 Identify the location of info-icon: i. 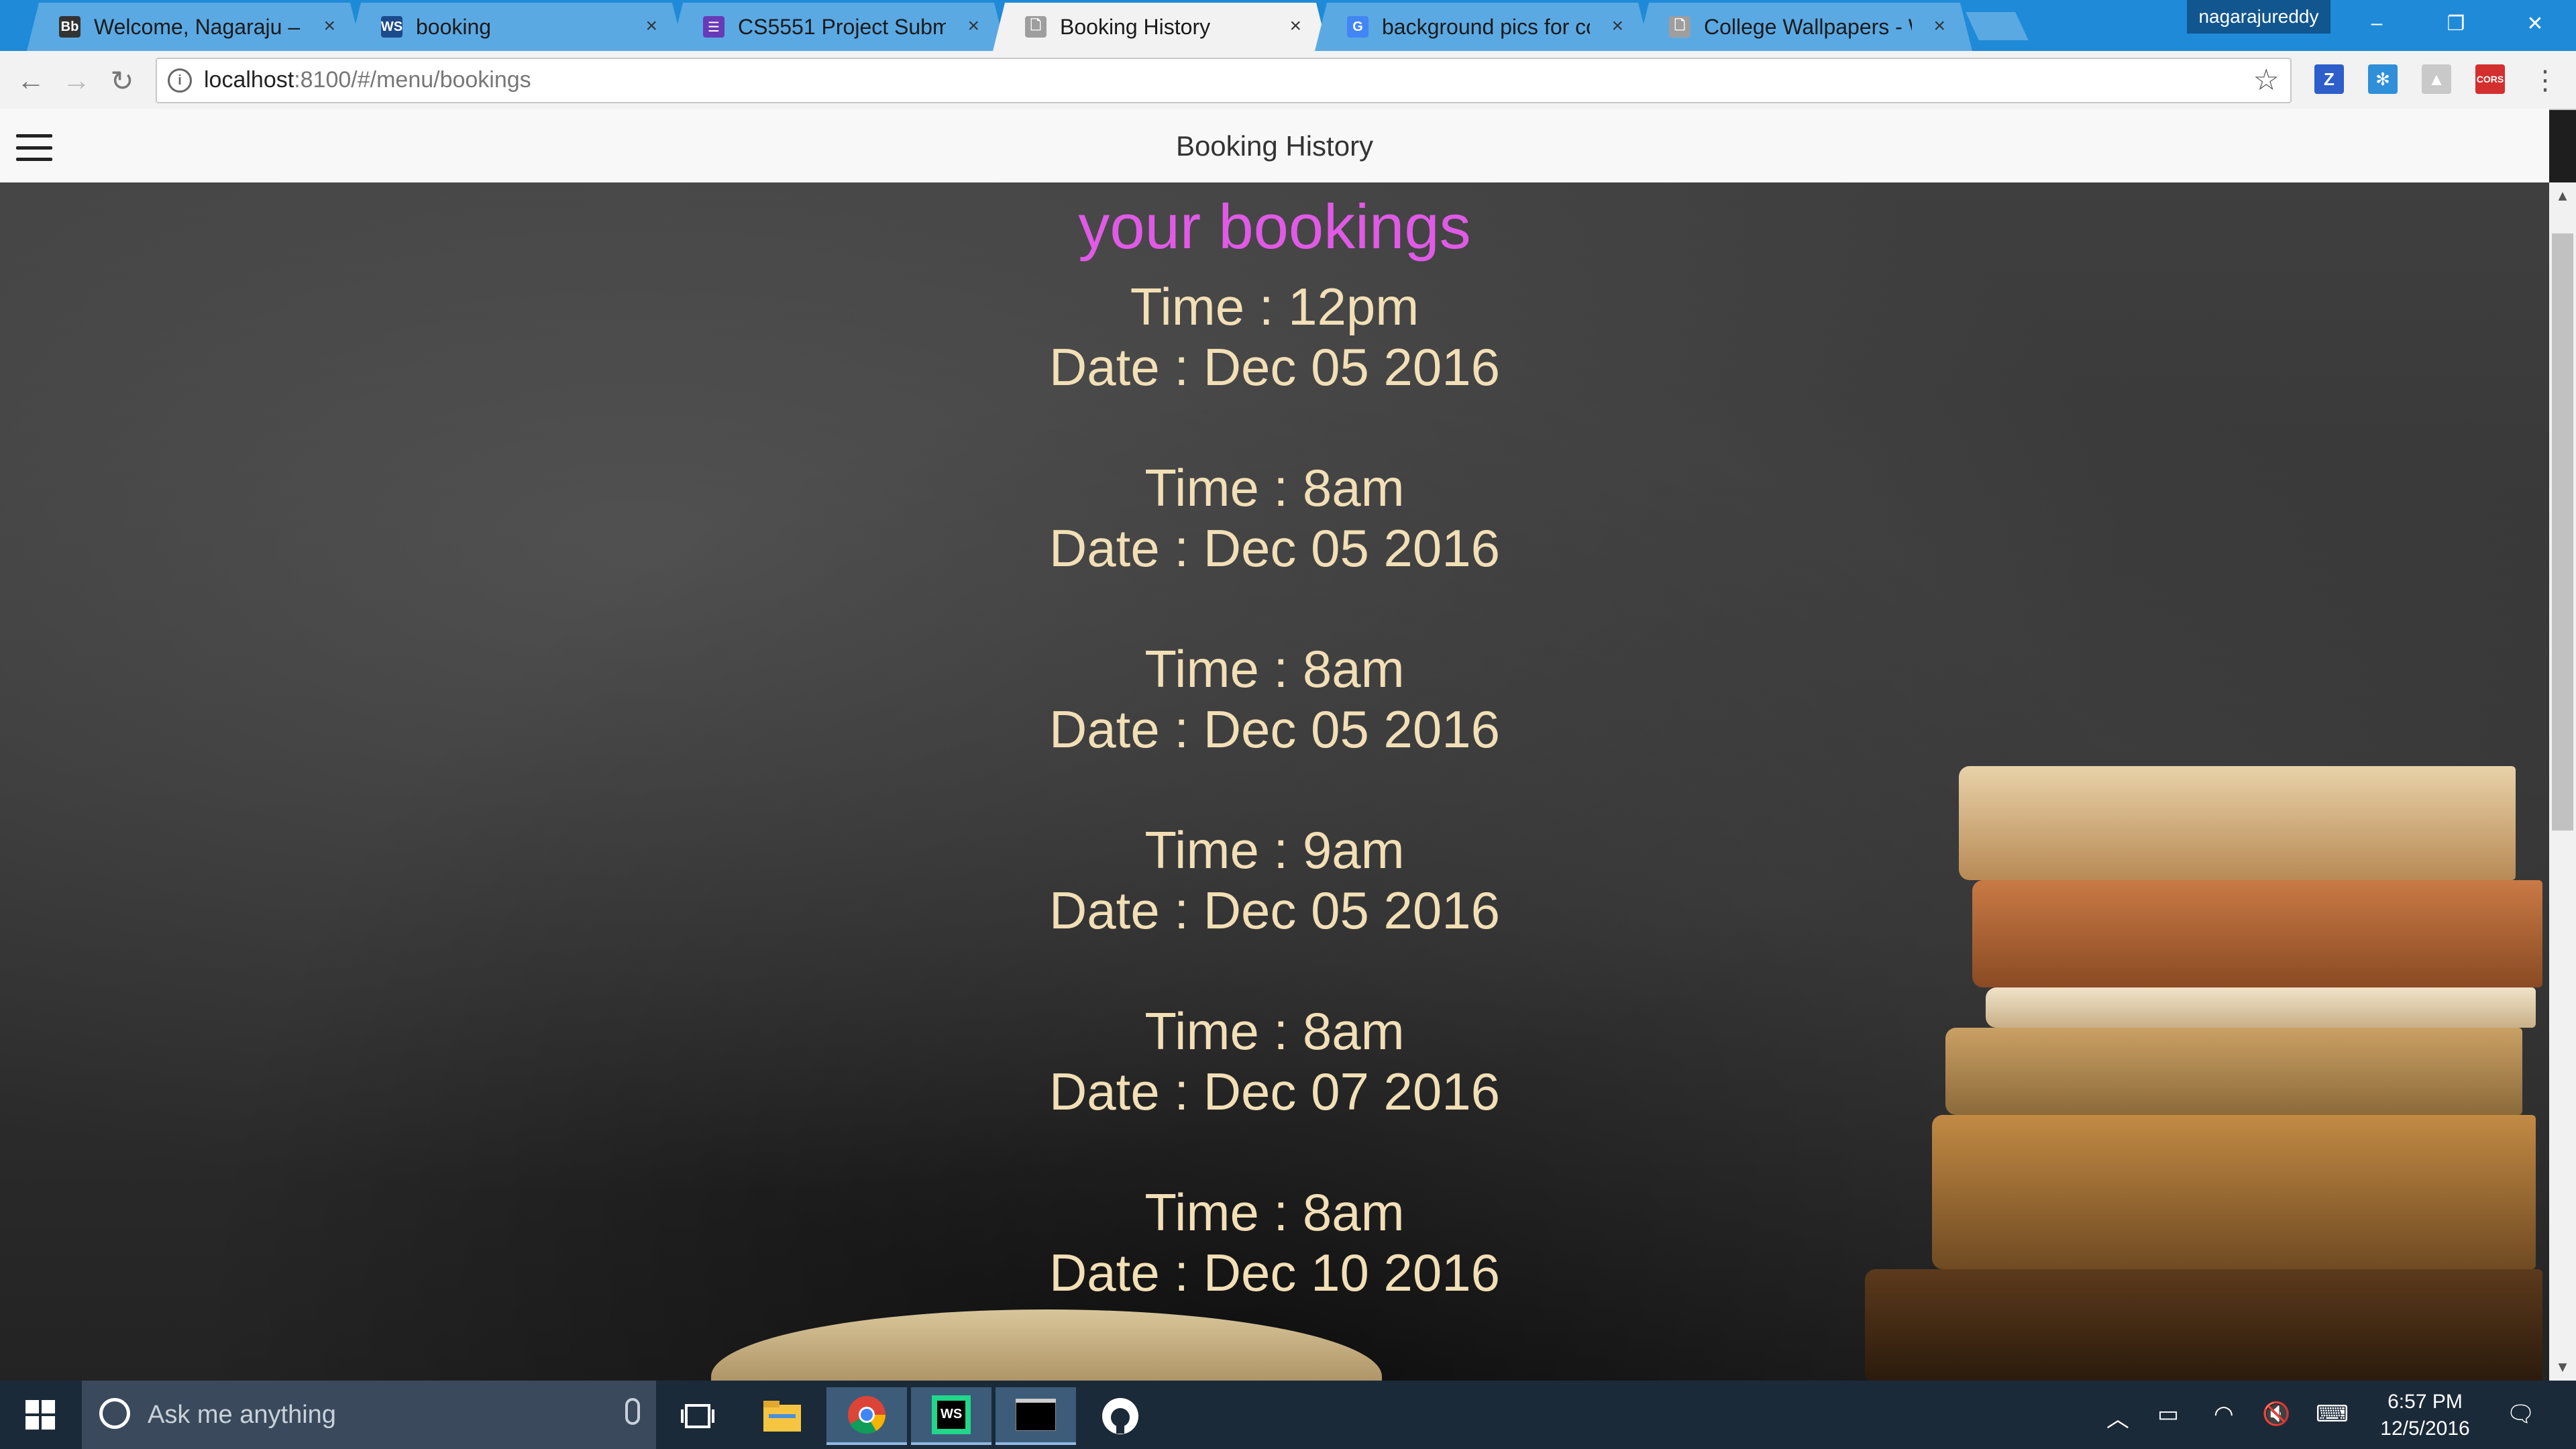
(180, 80).